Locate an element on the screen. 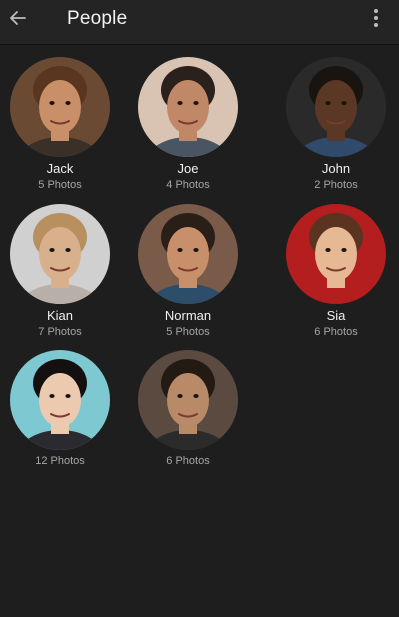  person-card: 6 Photos is located at coordinates (188, 420).